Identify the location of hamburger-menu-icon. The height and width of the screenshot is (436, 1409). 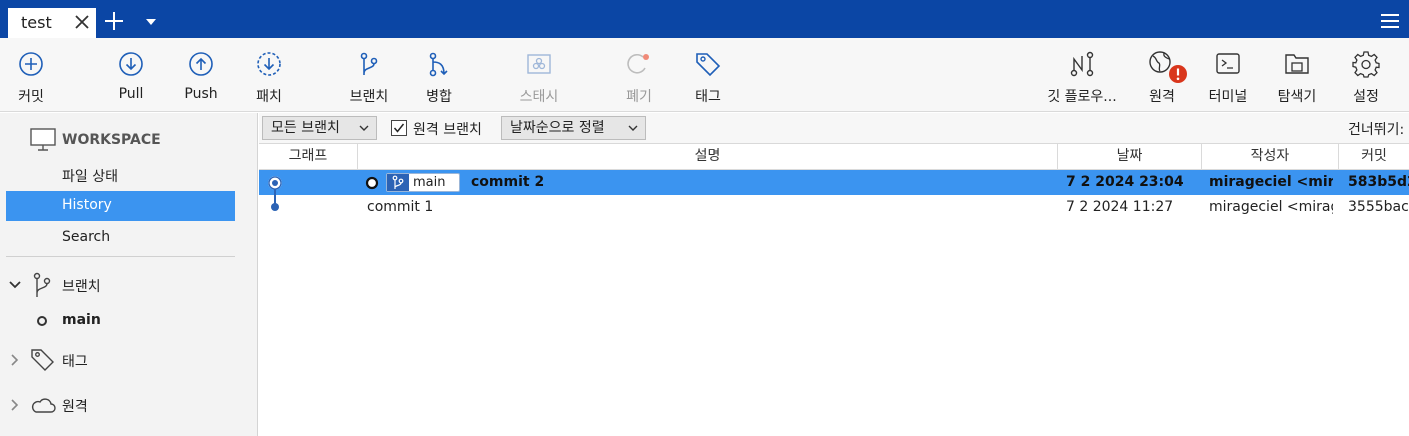
(1390, 21).